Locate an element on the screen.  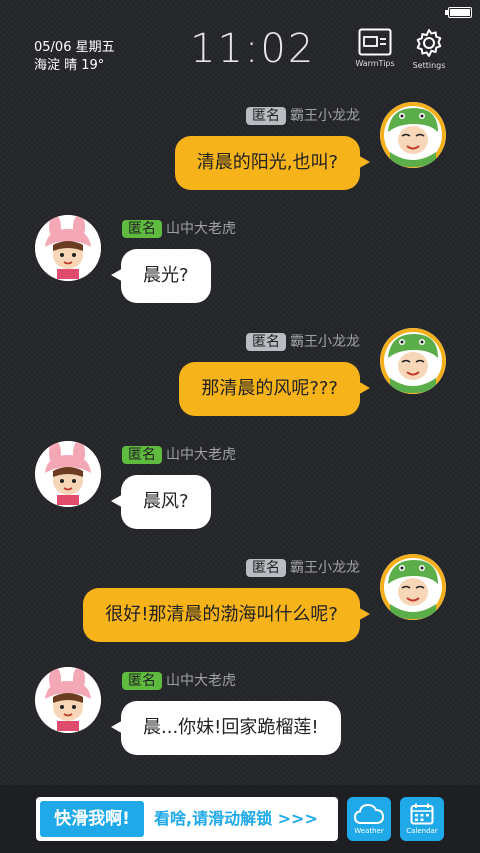
status-bar is located at coordinates (240, 12).